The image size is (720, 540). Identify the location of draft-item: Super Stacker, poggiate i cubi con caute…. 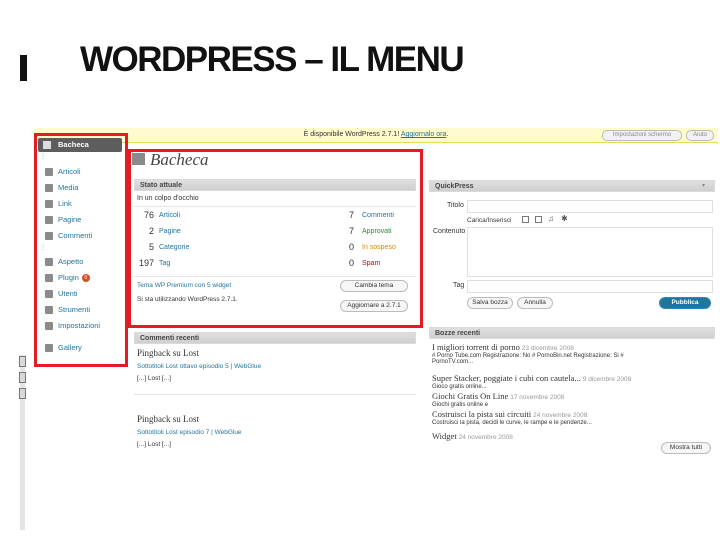
(572, 381).